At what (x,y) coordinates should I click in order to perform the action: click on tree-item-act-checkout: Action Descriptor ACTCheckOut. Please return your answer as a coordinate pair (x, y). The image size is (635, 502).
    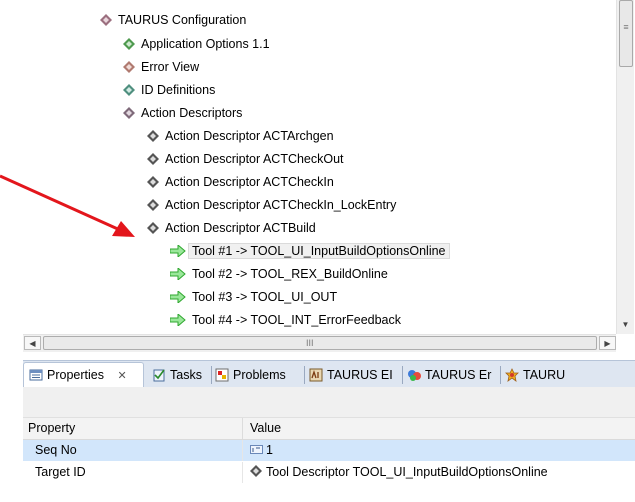
    Looking at the image, I should click on (245, 159).